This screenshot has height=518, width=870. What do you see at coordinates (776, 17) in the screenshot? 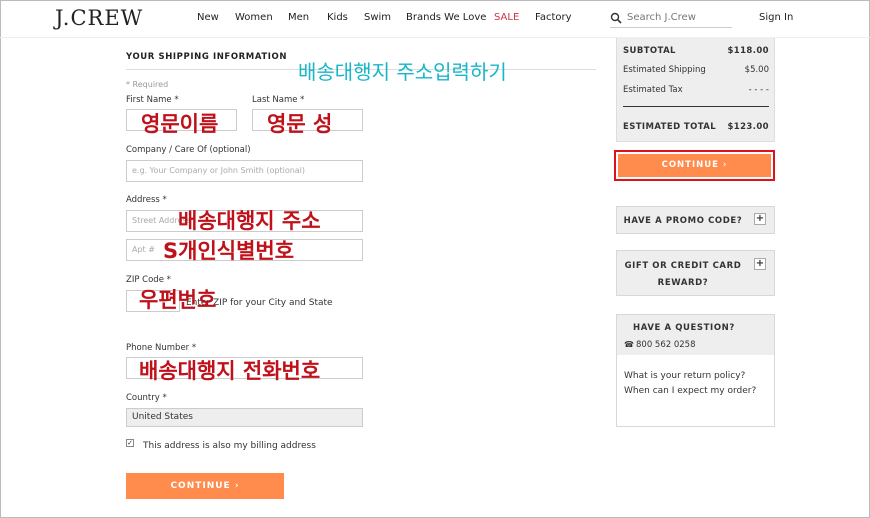
I see `sign-in-link: Sign In` at bounding box center [776, 17].